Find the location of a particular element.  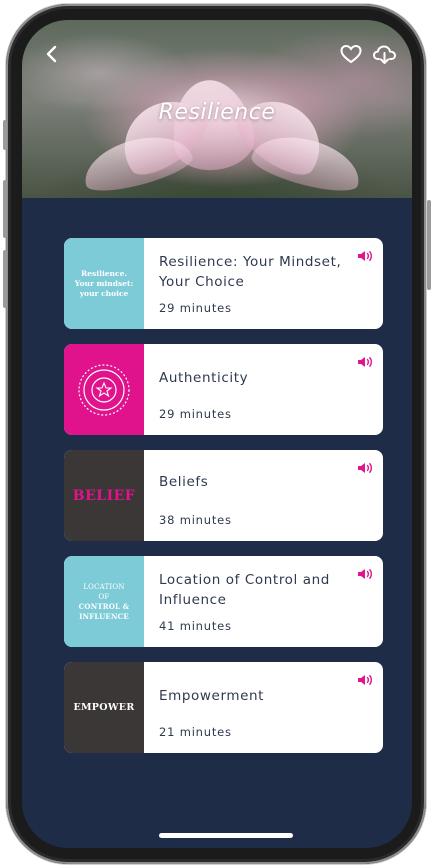

thumbnail-text: EMPOWER is located at coordinates (104, 707).